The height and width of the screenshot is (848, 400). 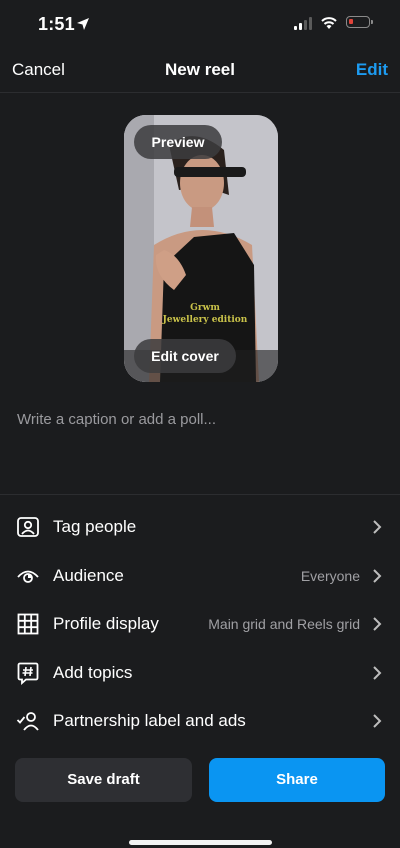 What do you see at coordinates (28, 624) in the screenshot?
I see `grid-icon` at bounding box center [28, 624].